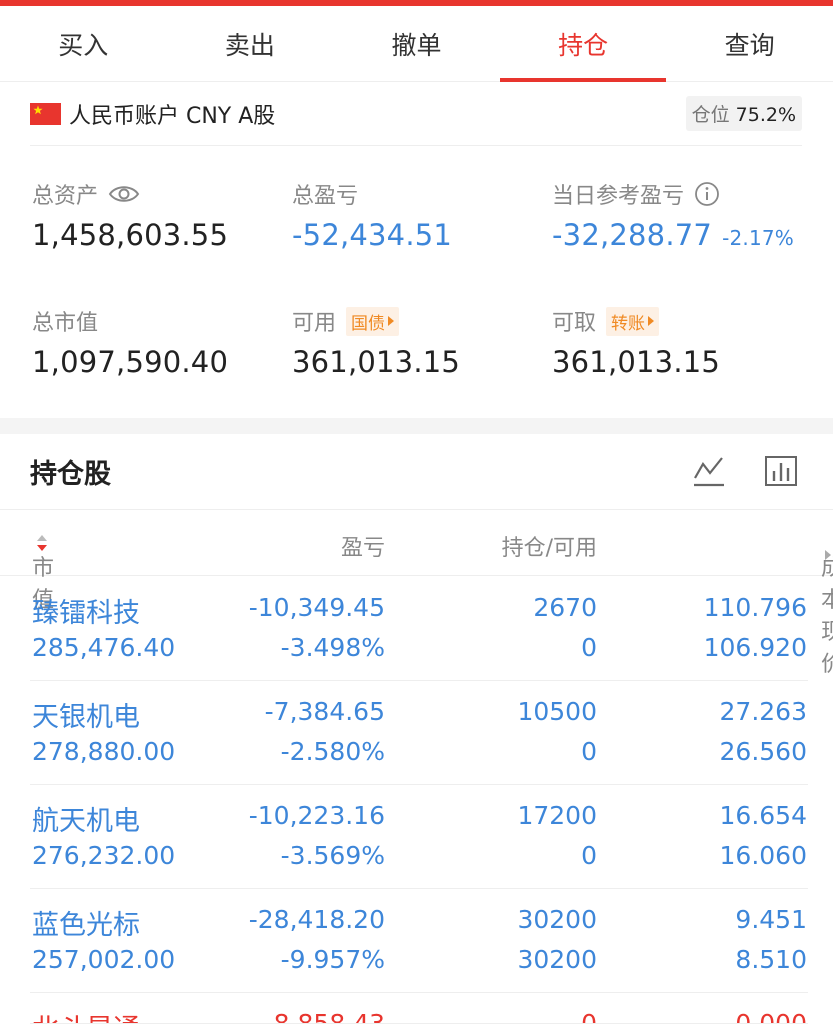 The image size is (833, 1024). Describe the element at coordinates (709, 471) in the screenshot. I see `line-chart-icon` at that location.